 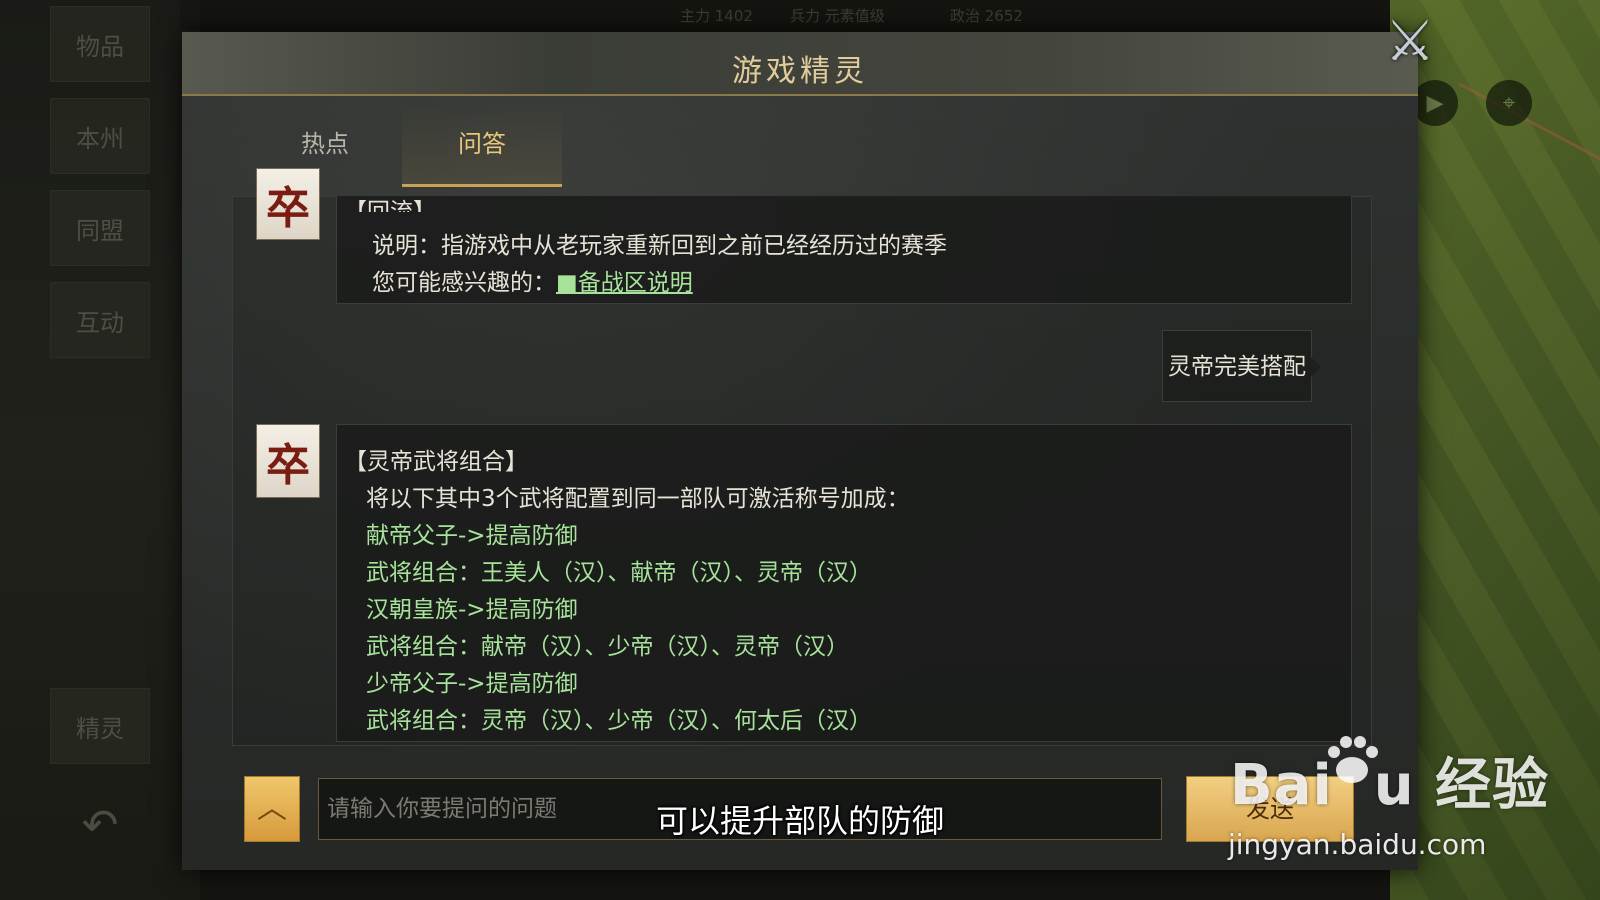 What do you see at coordinates (638, 499) in the screenshot?
I see `message-line: 将以下其中3个武将配置到同一部队可激活称号加成：` at bounding box center [638, 499].